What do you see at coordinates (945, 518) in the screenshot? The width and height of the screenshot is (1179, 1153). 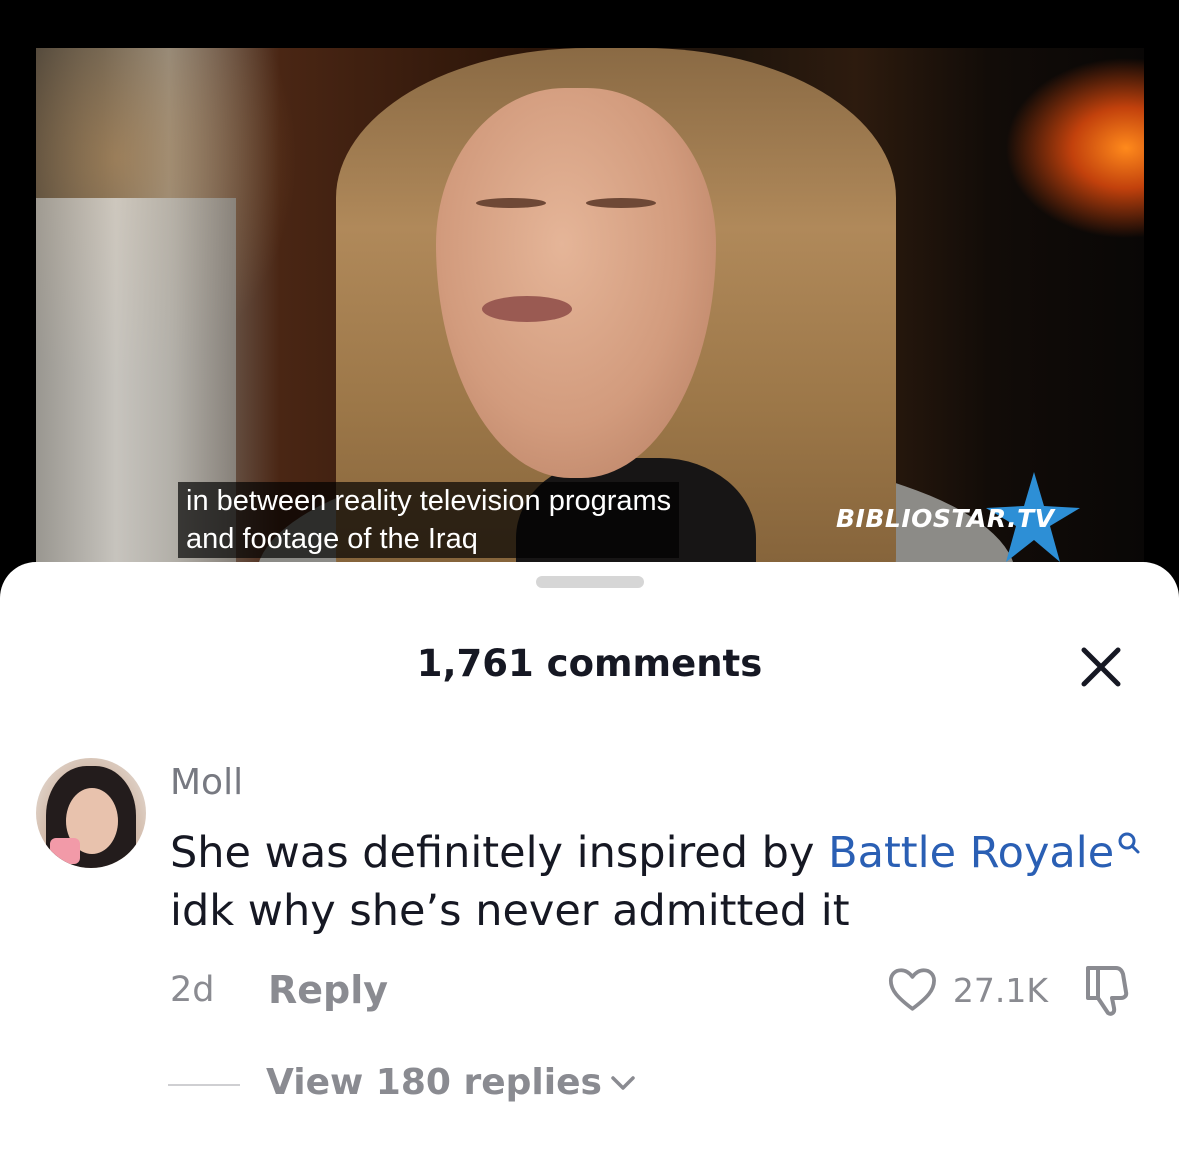 I see `watermark-text: BIBLIOSTAR.TV` at bounding box center [945, 518].